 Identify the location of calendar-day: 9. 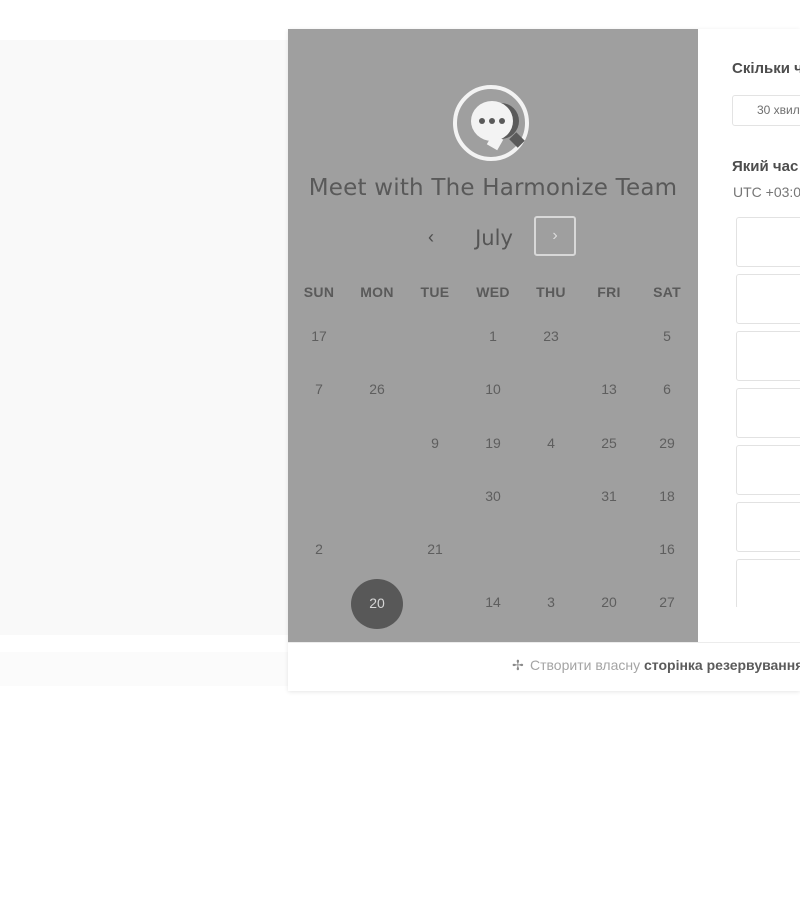
(435, 443).